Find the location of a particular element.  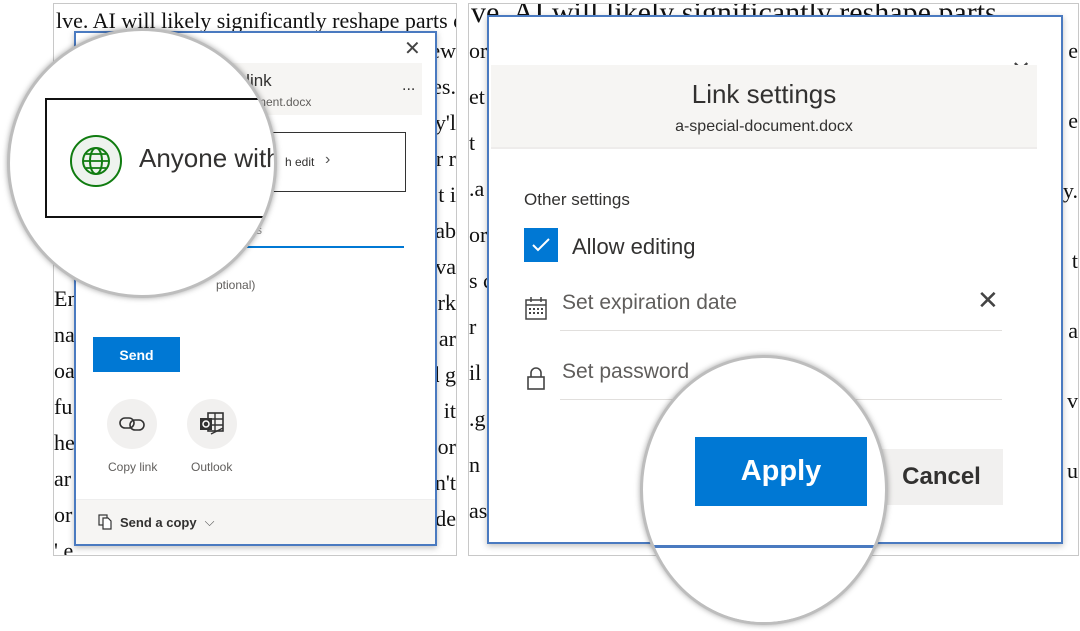

send-button: Send is located at coordinates (136, 354).